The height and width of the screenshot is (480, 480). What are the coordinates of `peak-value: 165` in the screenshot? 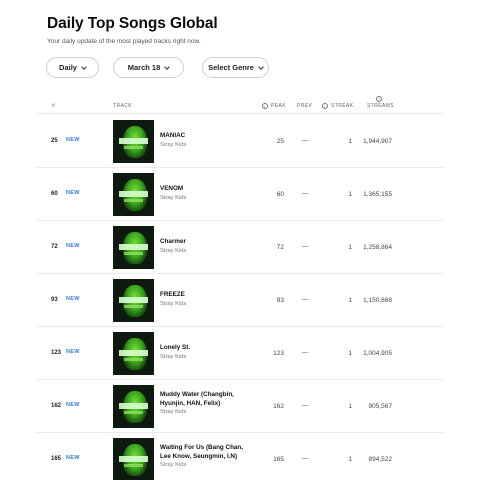 It's located at (278, 459).